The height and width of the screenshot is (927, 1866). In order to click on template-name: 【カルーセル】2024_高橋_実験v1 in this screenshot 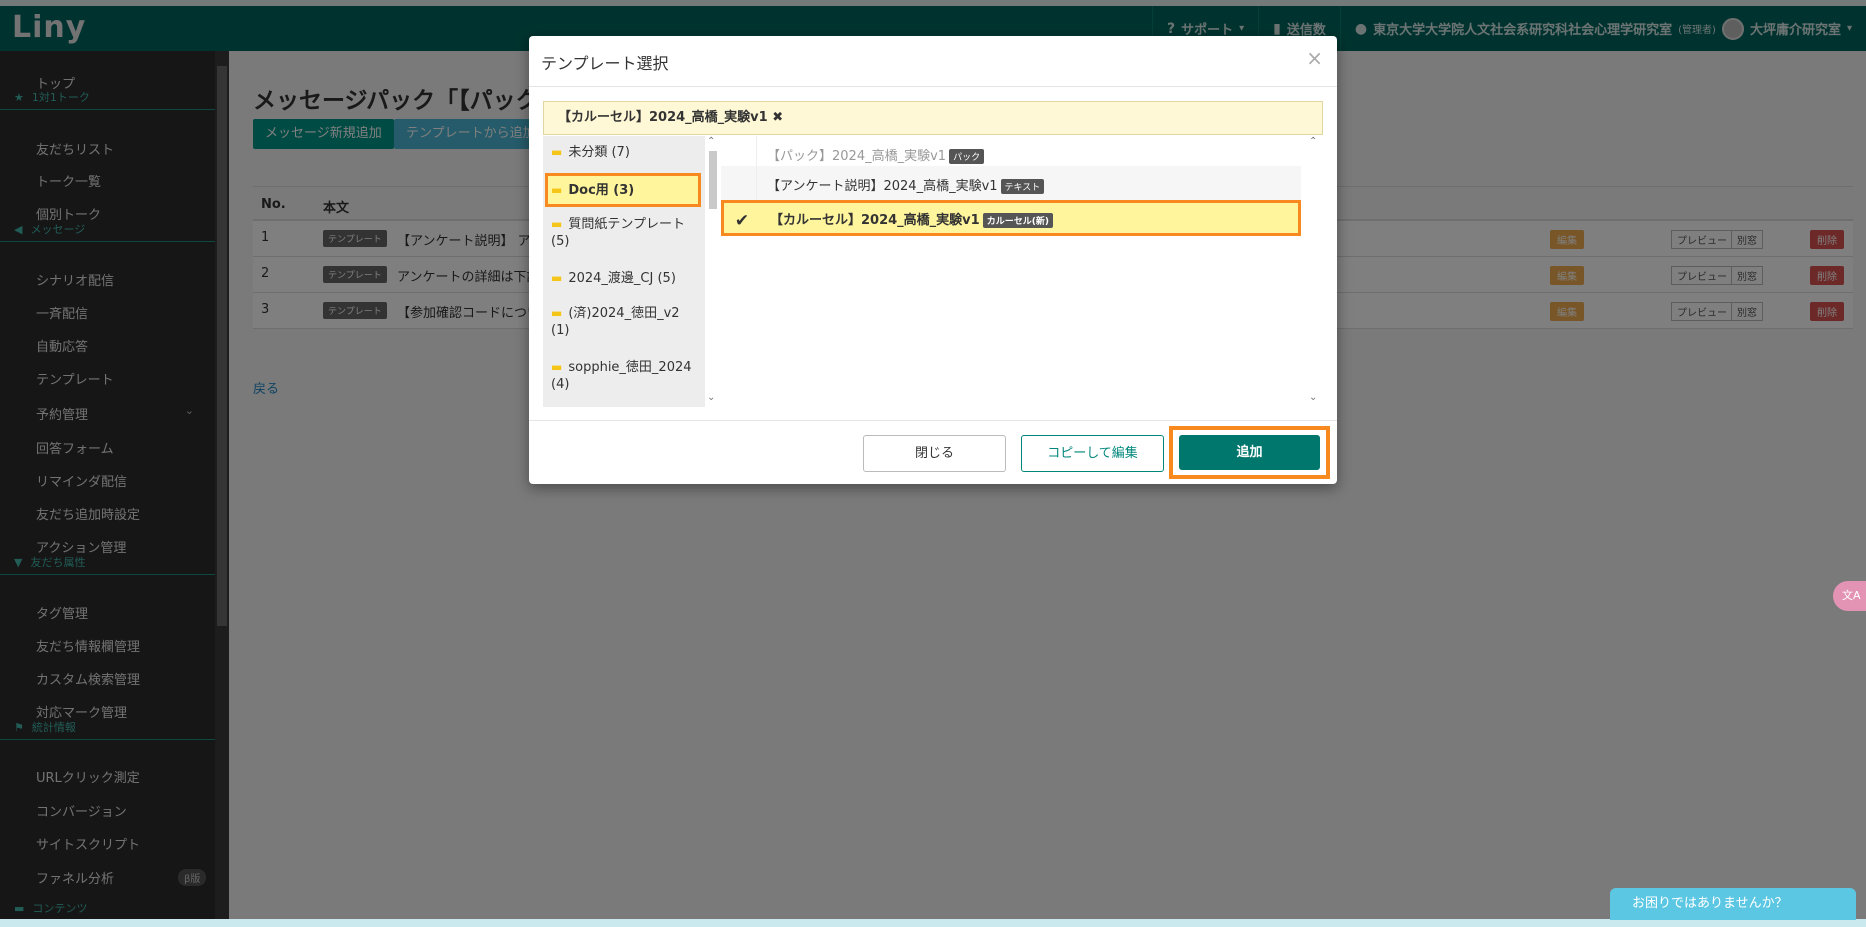, I will do `click(875, 220)`.